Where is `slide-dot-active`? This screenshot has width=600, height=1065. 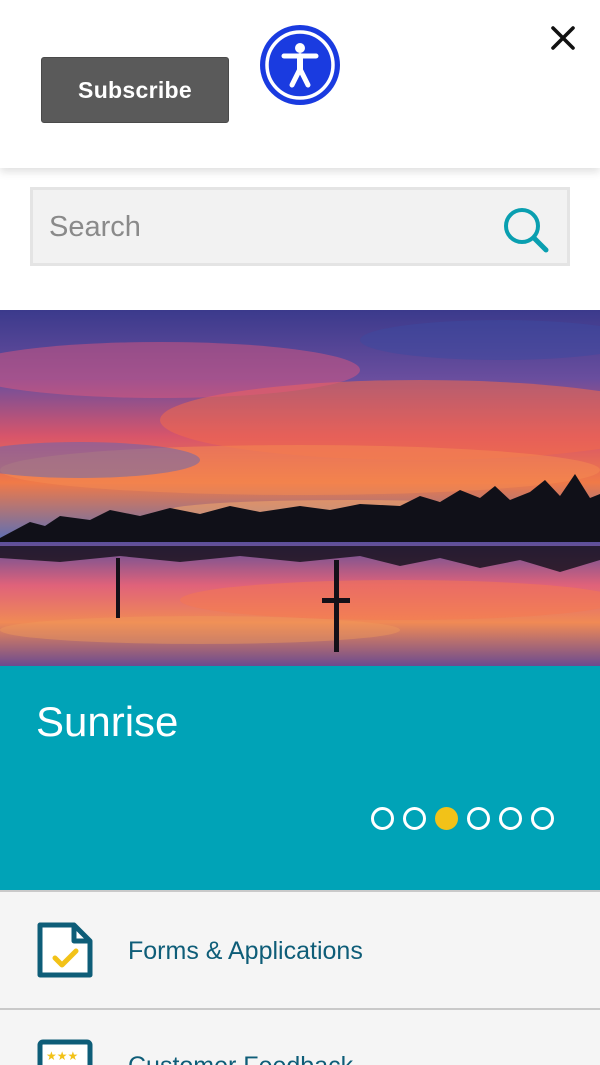
slide-dot-active is located at coordinates (446, 818).